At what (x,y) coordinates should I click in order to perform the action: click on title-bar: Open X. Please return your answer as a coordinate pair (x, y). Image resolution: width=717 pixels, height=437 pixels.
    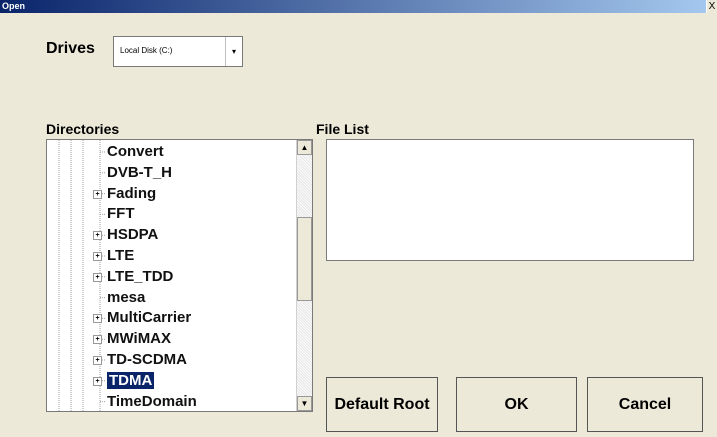
    Looking at the image, I should click on (358, 6).